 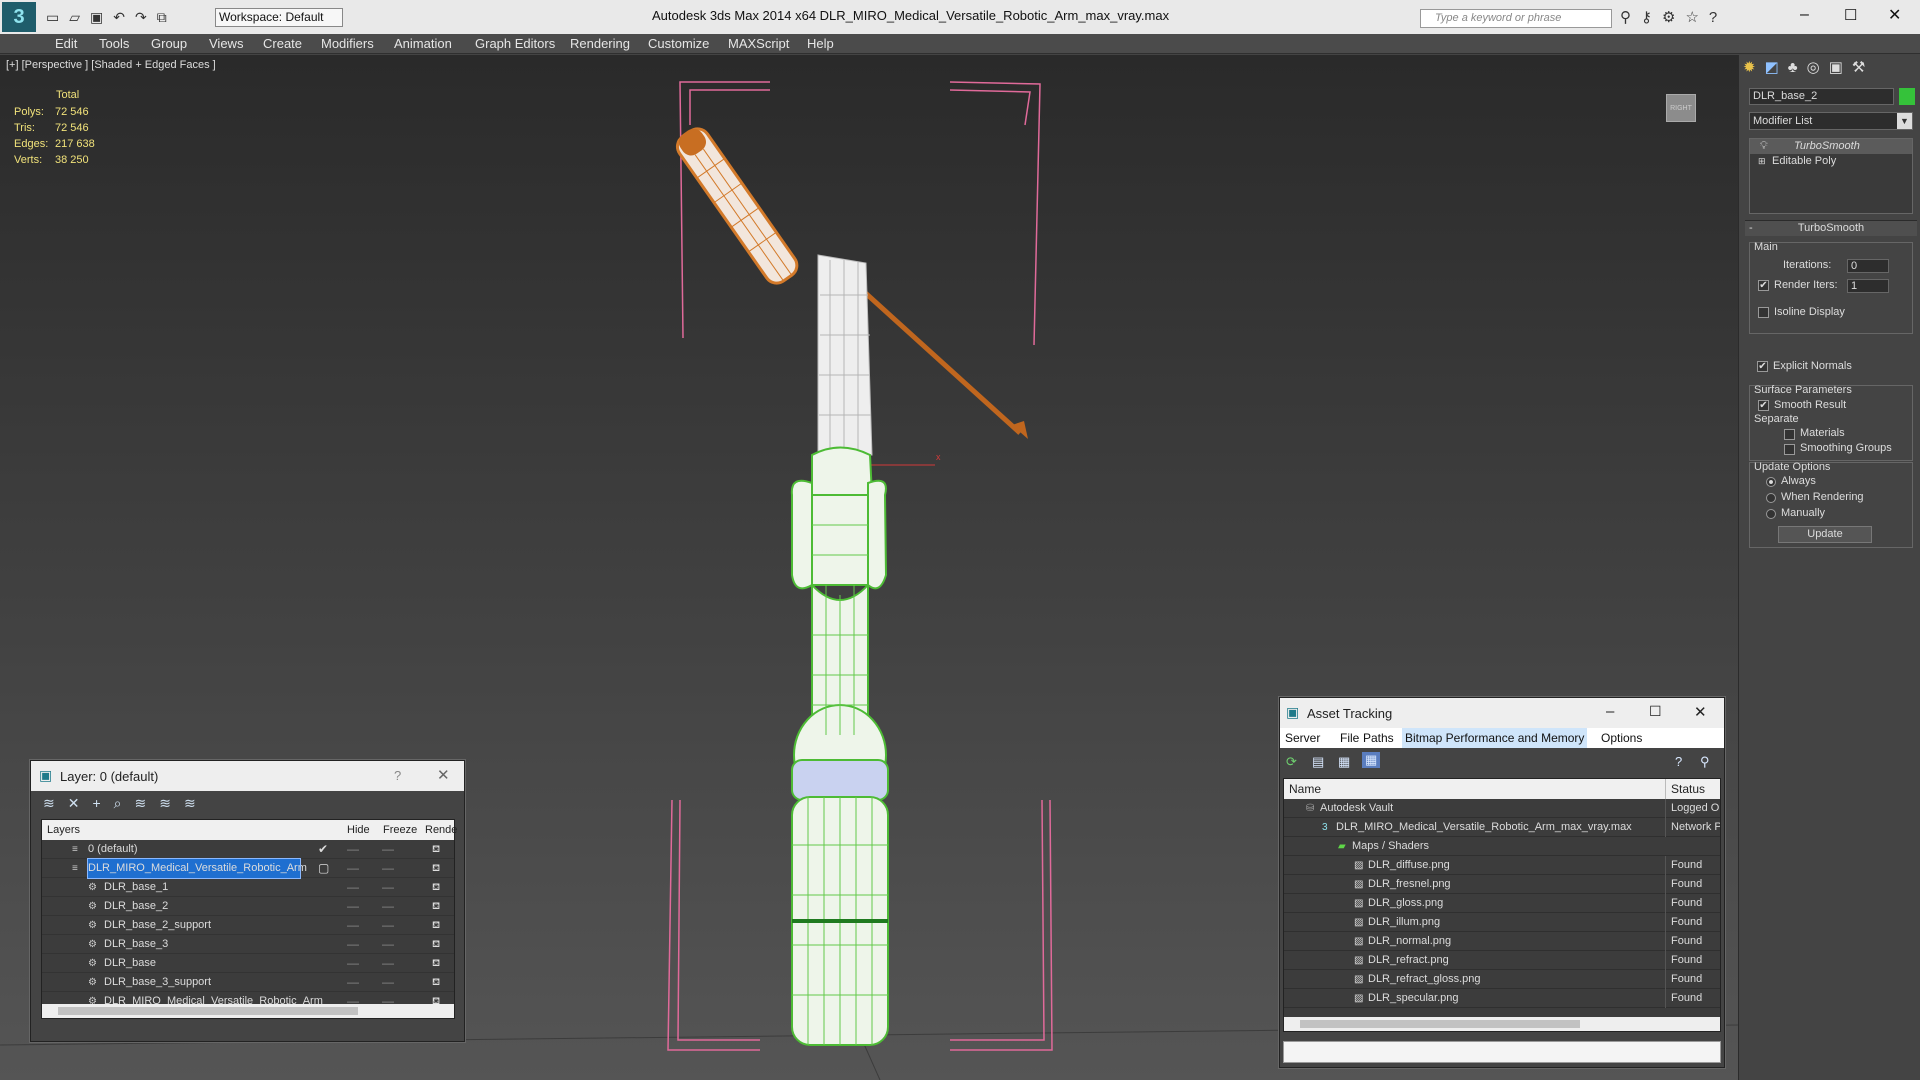 I want to click on rollout-header: - TurboSmooth, so click(x=1831, y=228).